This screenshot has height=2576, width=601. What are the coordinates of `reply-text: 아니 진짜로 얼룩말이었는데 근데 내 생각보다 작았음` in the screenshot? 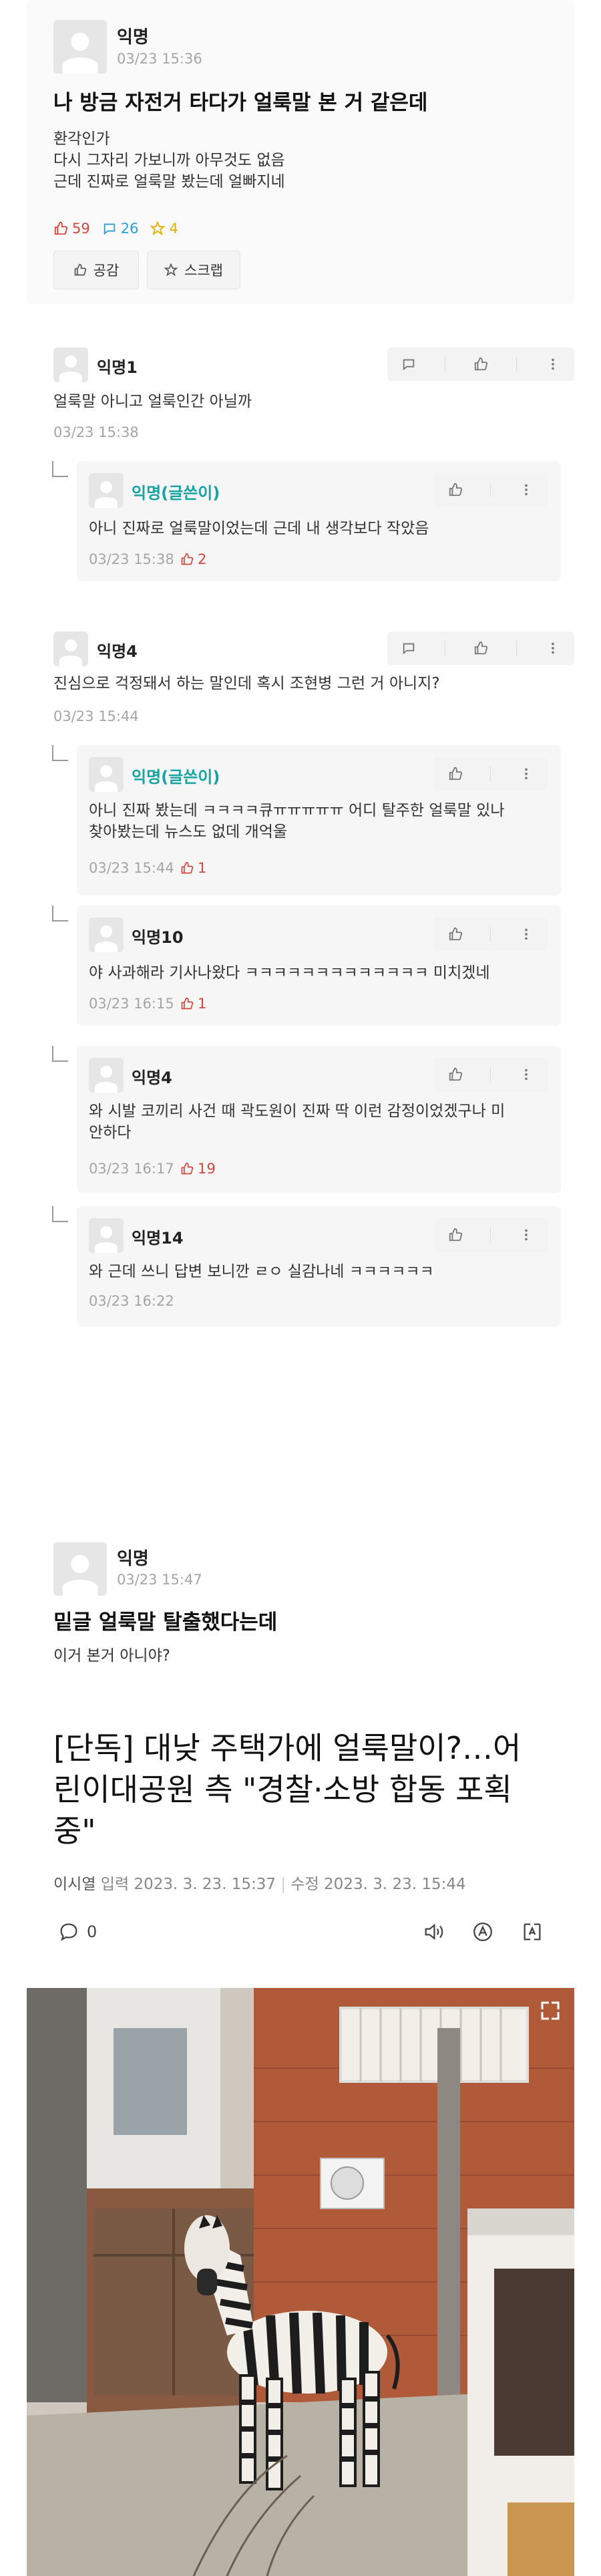 It's located at (259, 528).